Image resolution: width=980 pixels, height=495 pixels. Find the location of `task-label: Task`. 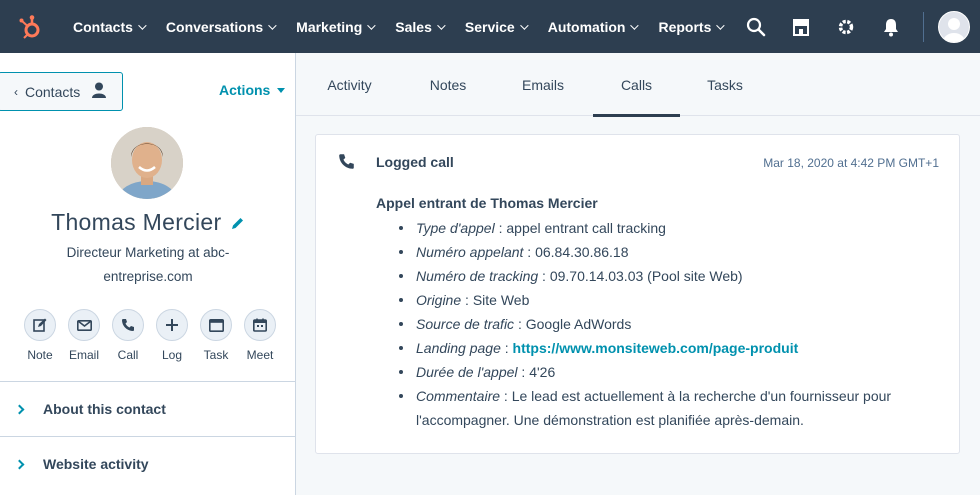

task-label: Task is located at coordinates (216, 355).